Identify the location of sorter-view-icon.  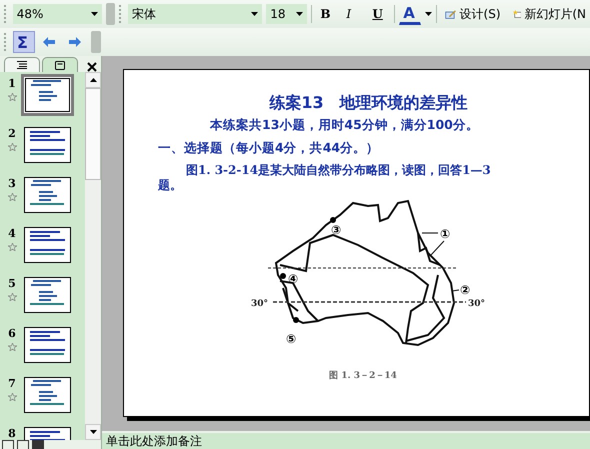
(23, 444).